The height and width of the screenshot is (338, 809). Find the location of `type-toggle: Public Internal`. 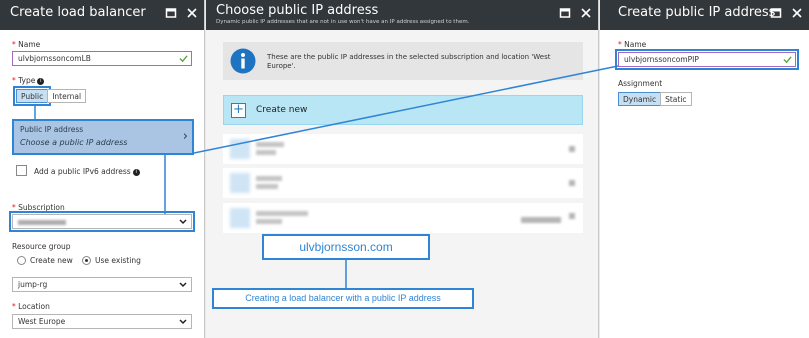

type-toggle: Public Internal is located at coordinates (49, 96).